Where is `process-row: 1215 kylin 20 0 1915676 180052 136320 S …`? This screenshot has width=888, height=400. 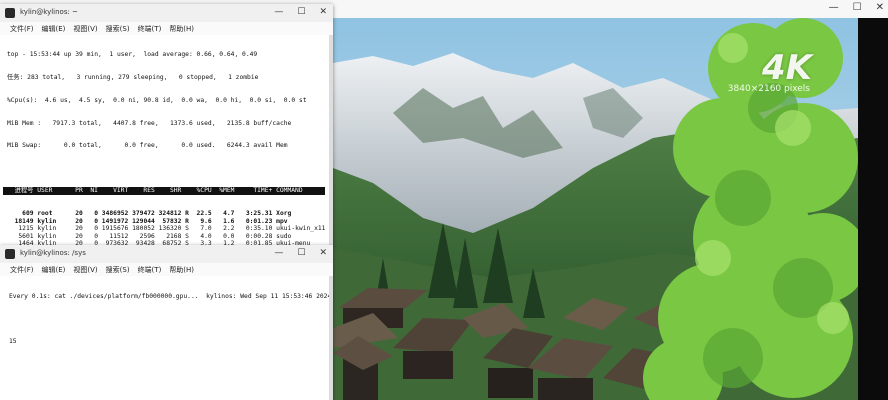 process-row: 1215 kylin 20 0 1915676 180052 136320 S … is located at coordinates (166, 229).